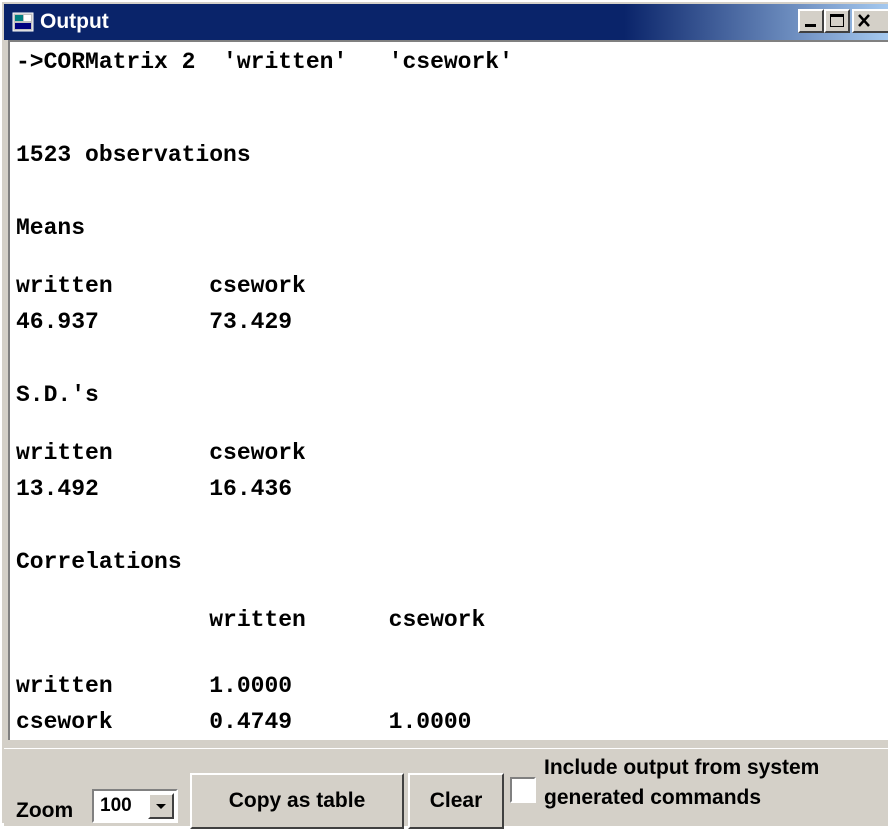 This screenshot has height=829, width=888. Describe the element at coordinates (51, 228) in the screenshot. I see `output-line-means-heading: Means` at that location.